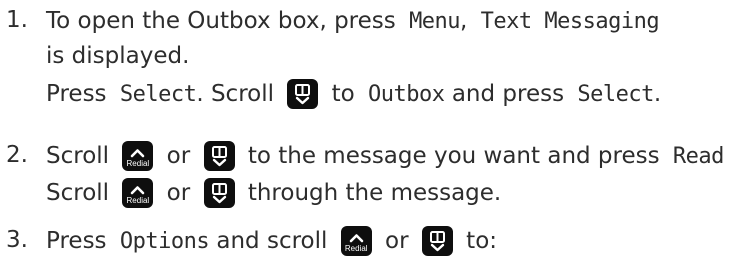 This screenshot has height=263, width=746. Describe the element at coordinates (371, 193) in the screenshot. I see `step-text: through the message.` at that location.